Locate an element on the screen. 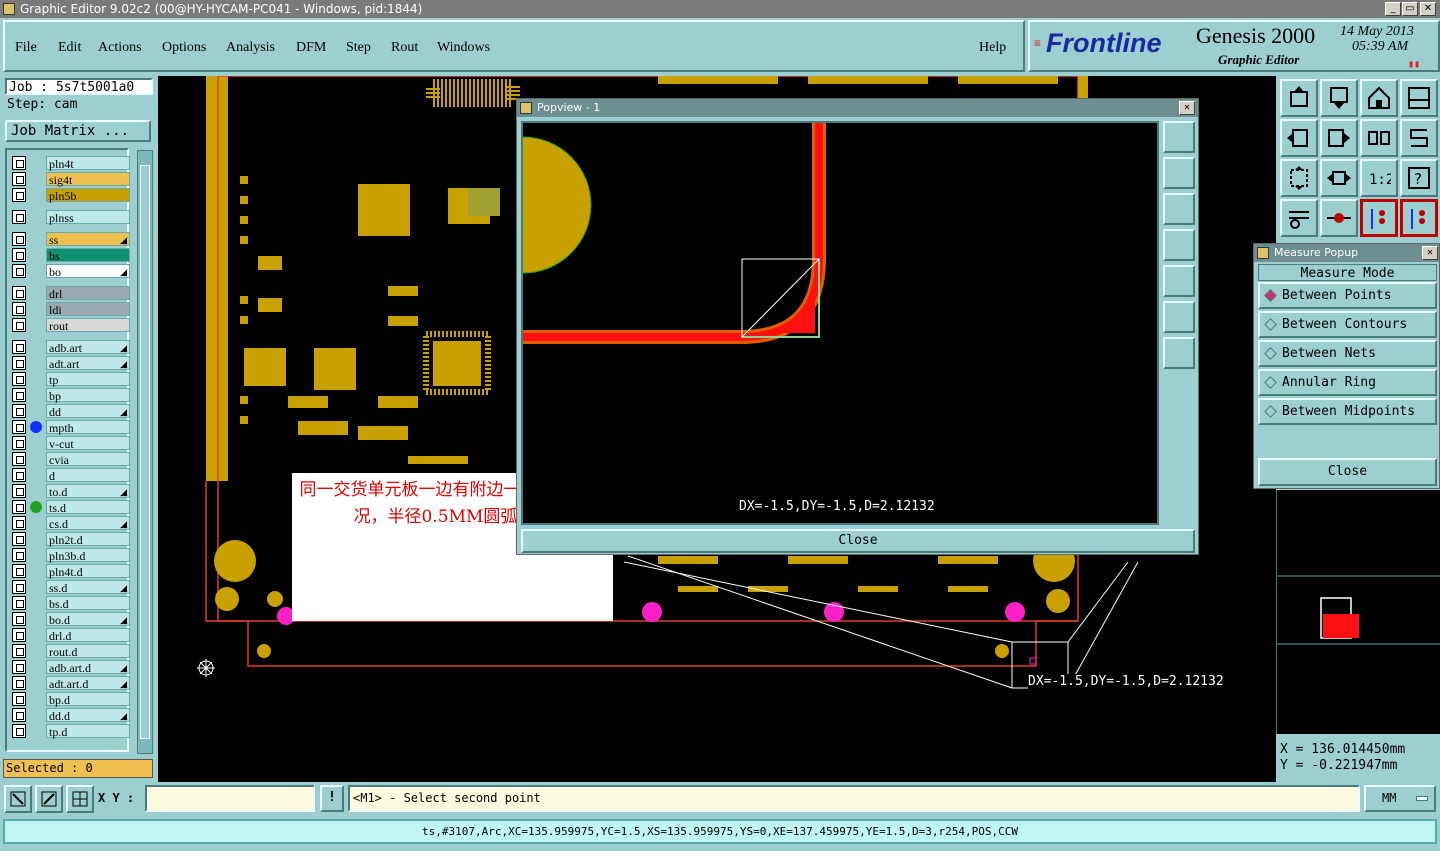 This screenshot has height=851, width=1440. layer-row-tp: tp is located at coordinates (71, 379).